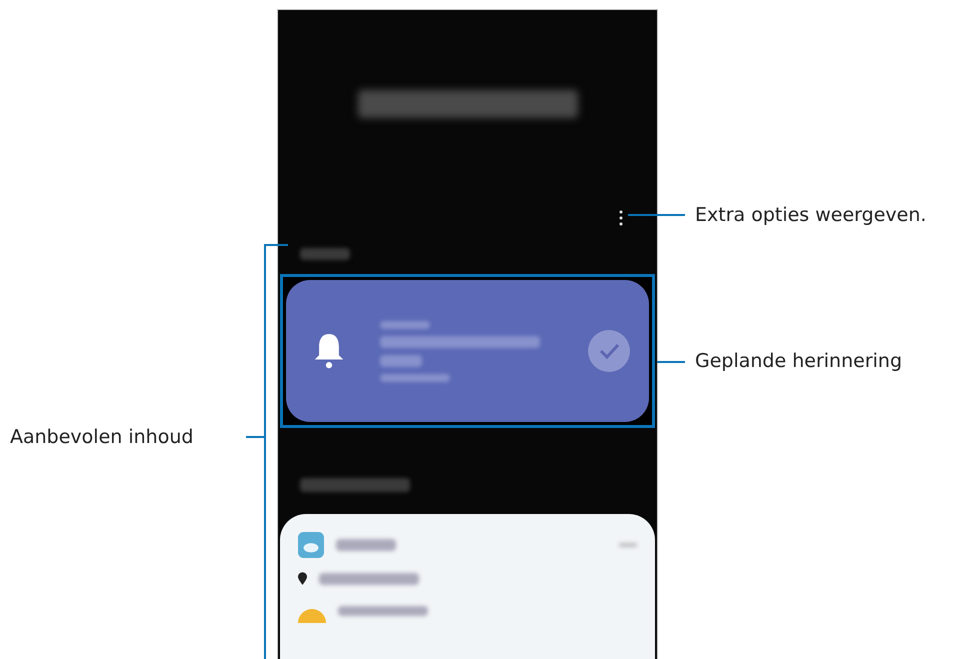 The width and height of the screenshot is (973, 659). Describe the element at coordinates (609, 351) in the screenshot. I see `check-icon` at that location.